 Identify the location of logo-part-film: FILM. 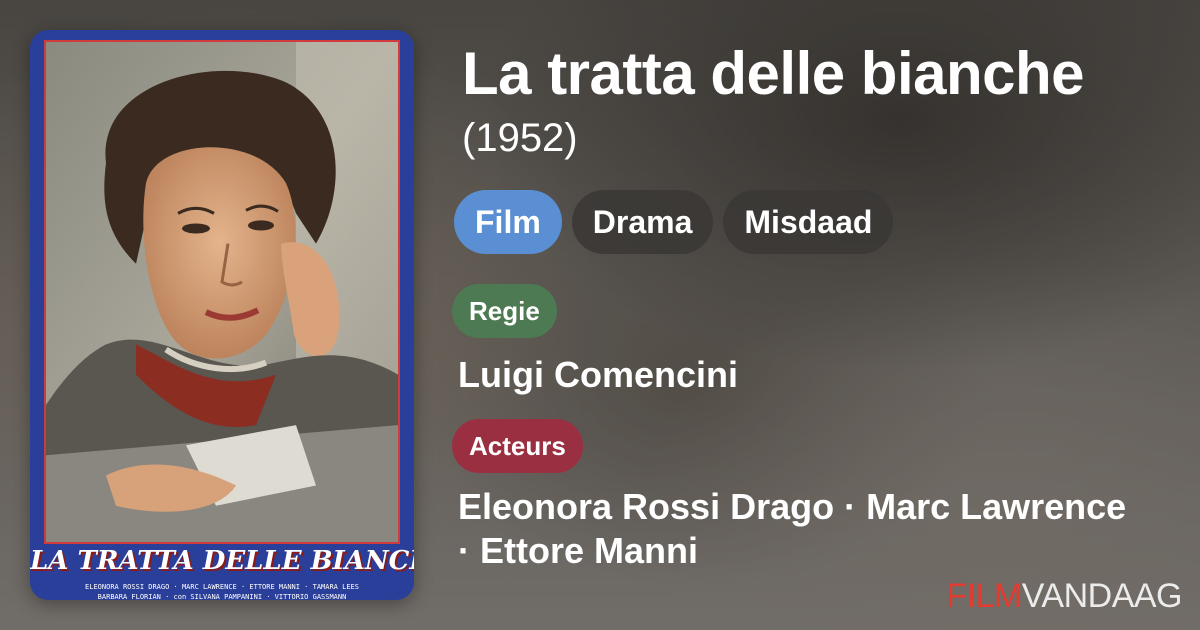
(984, 596).